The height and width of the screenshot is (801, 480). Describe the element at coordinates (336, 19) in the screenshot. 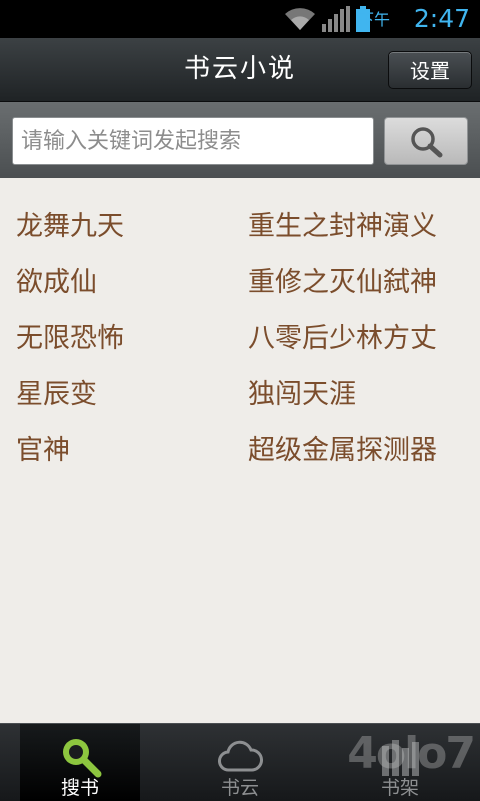

I see `signal-icon` at that location.